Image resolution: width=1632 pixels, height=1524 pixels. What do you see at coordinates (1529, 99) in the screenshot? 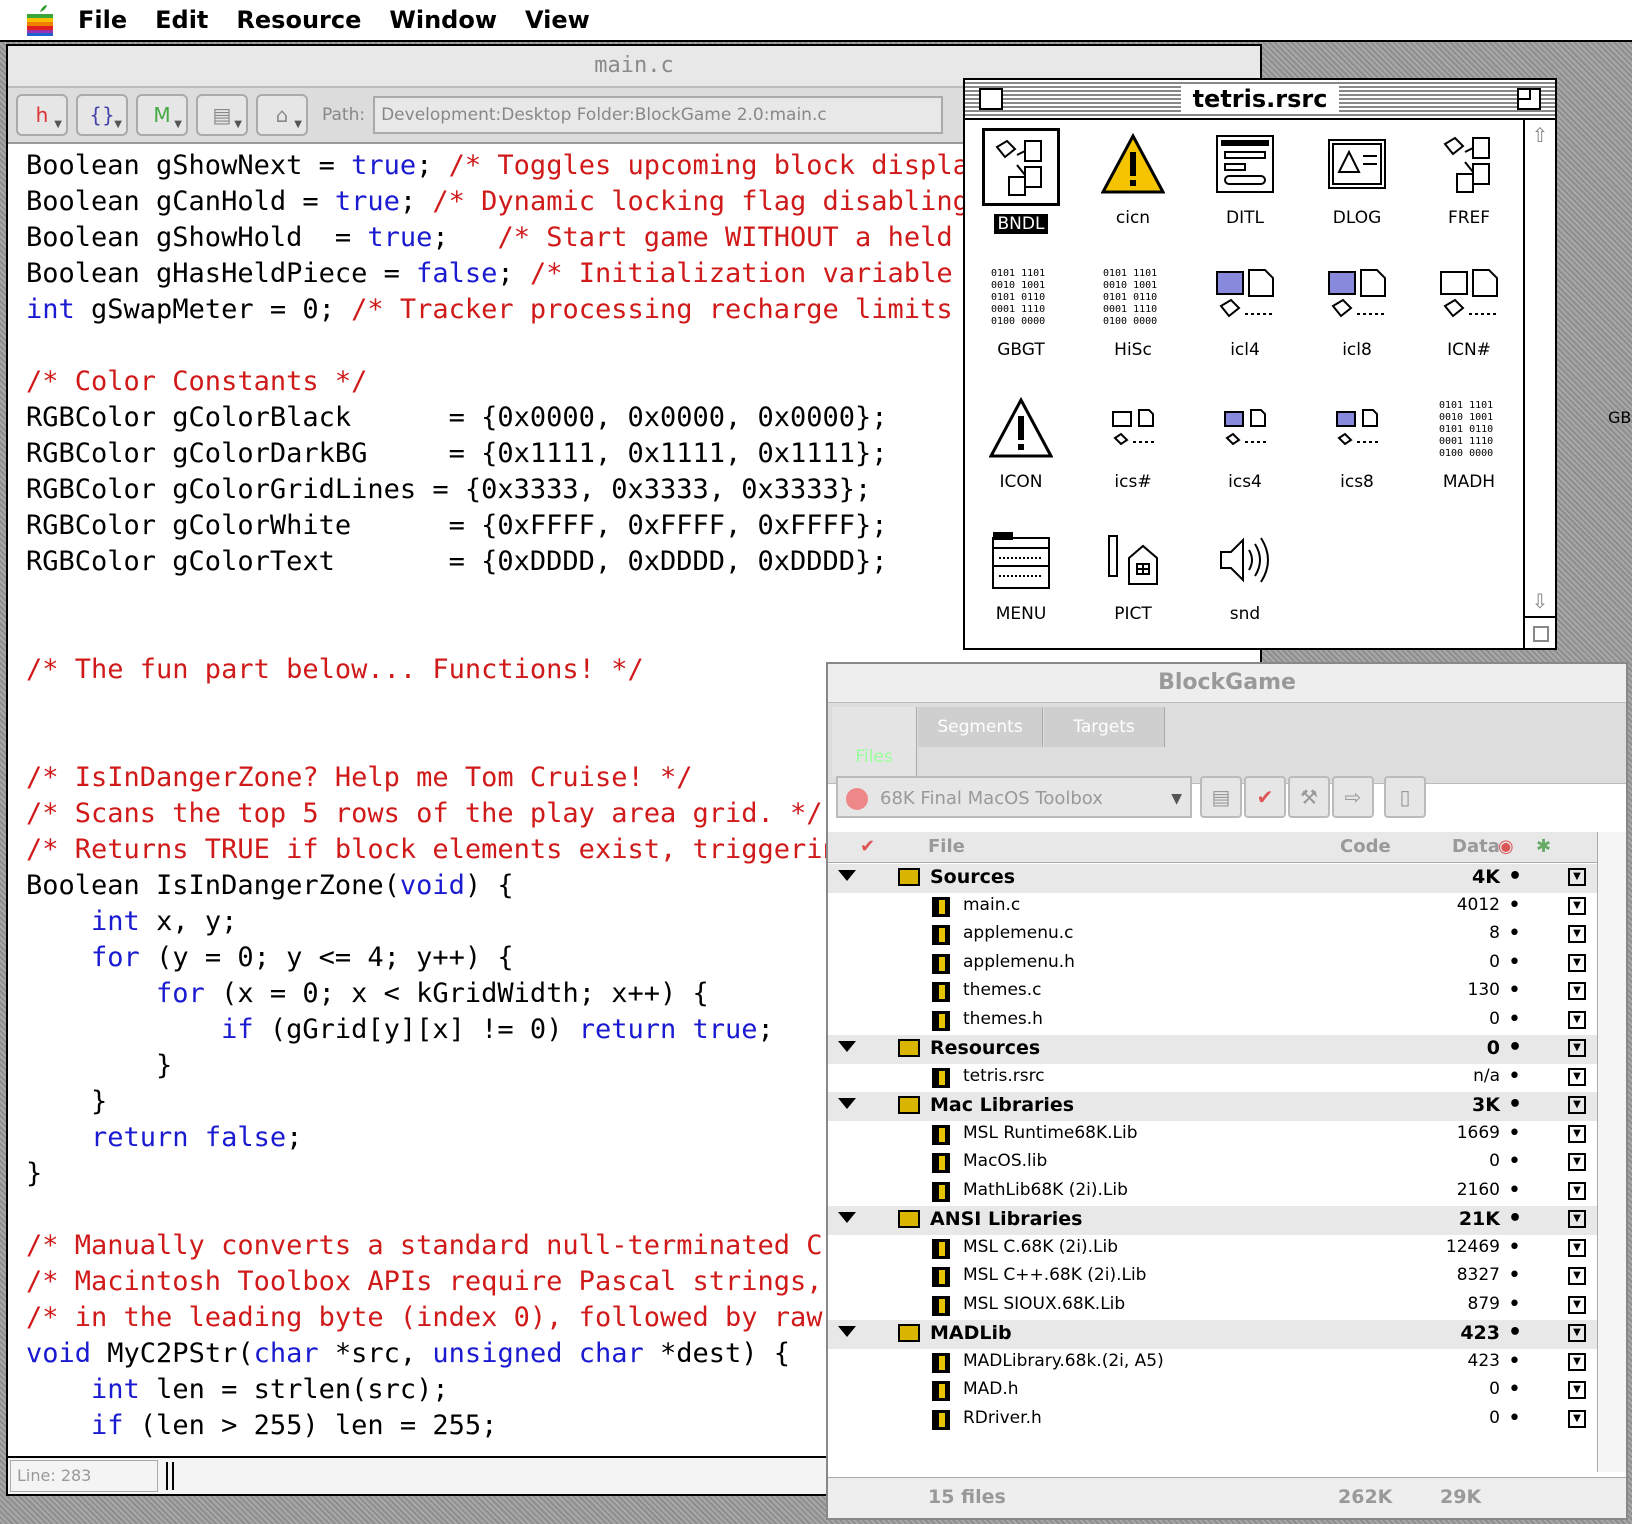
I see `zoom-box-icon` at bounding box center [1529, 99].